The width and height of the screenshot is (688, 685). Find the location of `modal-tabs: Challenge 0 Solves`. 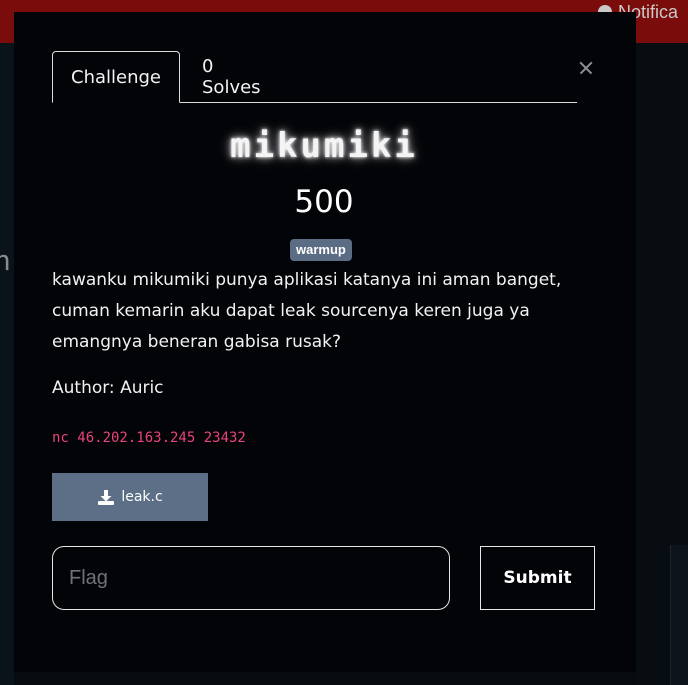

modal-tabs: Challenge 0 Solves is located at coordinates (314, 77).